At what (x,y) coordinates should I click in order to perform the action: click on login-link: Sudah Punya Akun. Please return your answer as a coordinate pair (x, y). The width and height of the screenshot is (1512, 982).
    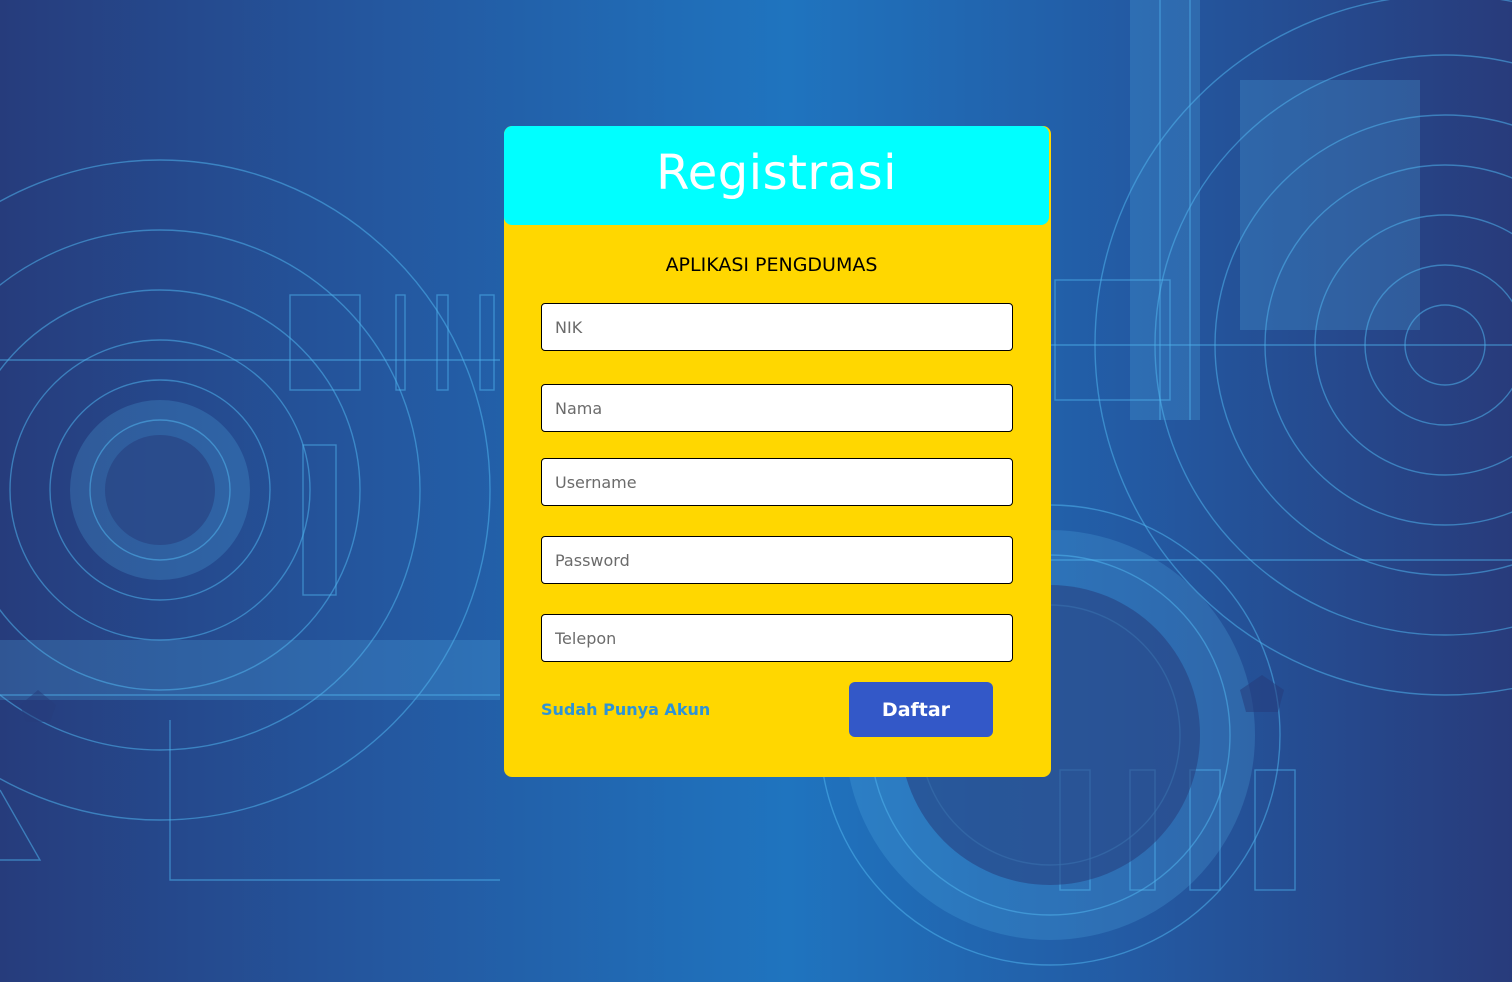
    Looking at the image, I should click on (625, 709).